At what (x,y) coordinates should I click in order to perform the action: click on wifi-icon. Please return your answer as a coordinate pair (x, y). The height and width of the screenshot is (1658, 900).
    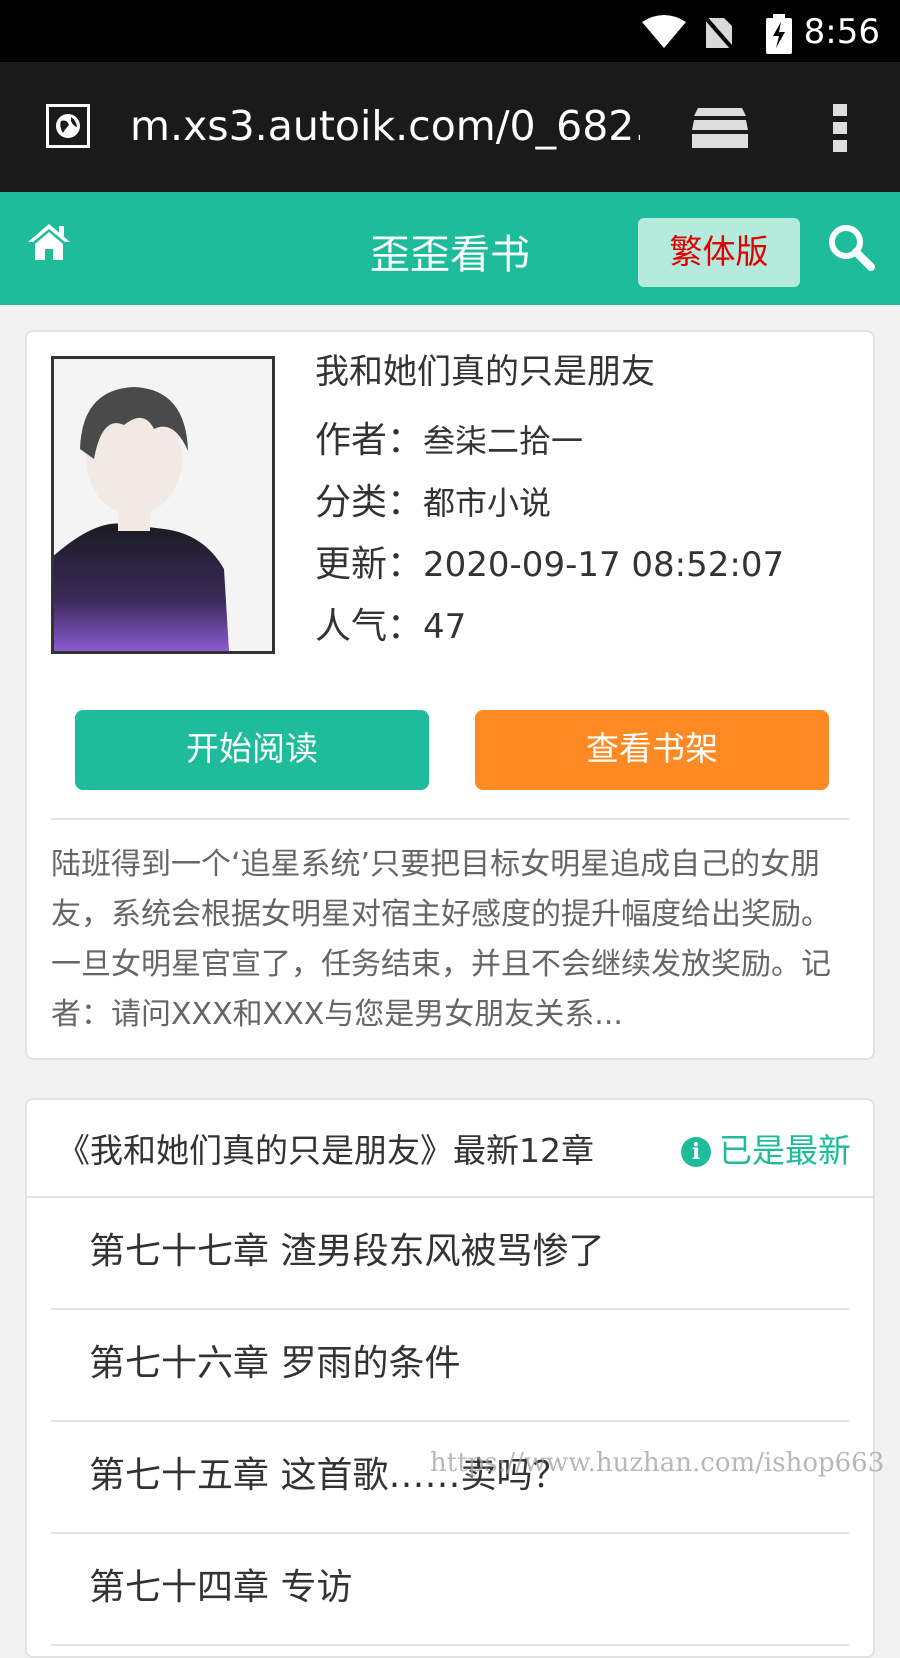
    Looking at the image, I should click on (664, 31).